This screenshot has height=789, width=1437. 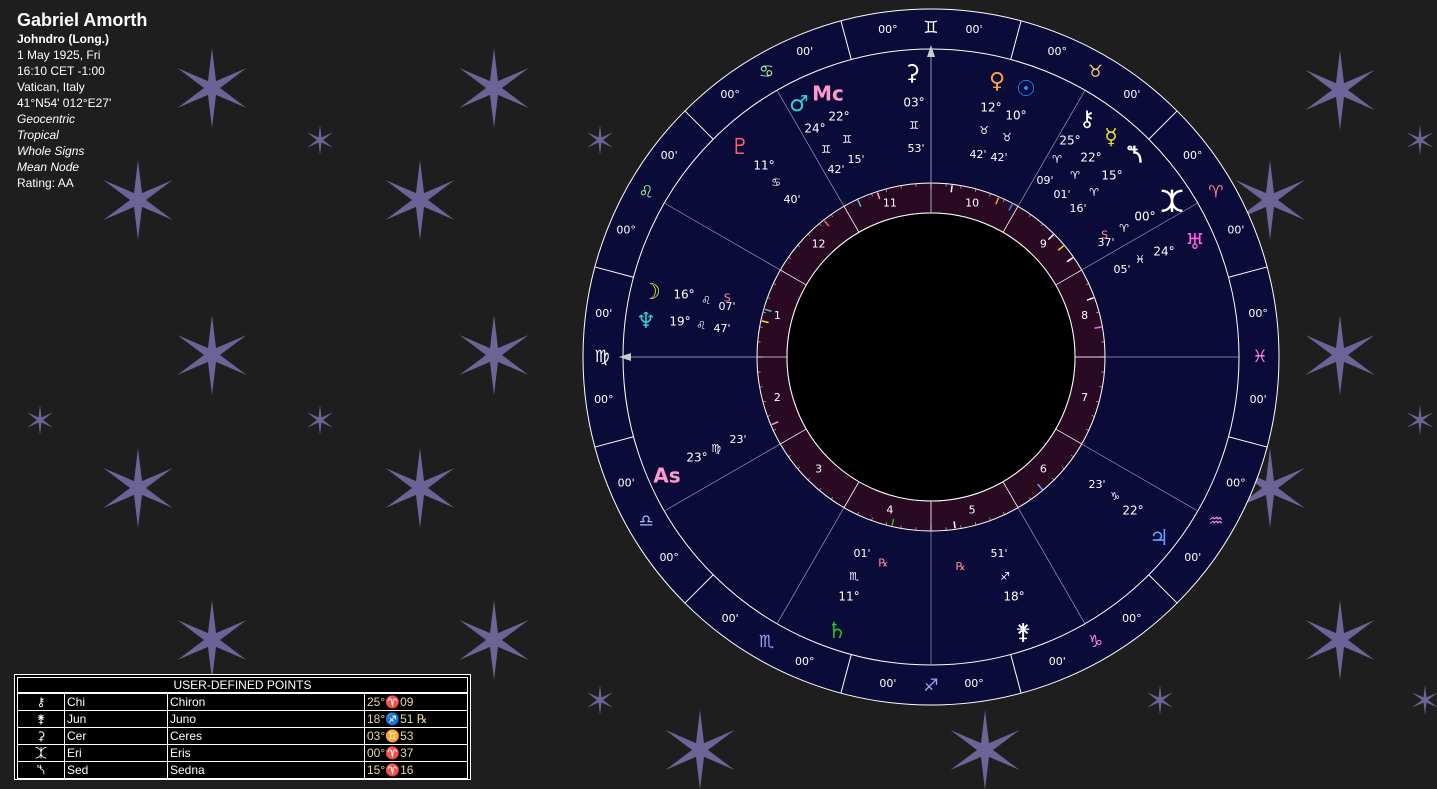 What do you see at coordinates (828, 94) in the screenshot?
I see `planet-glyph-icon: Mc` at bounding box center [828, 94].